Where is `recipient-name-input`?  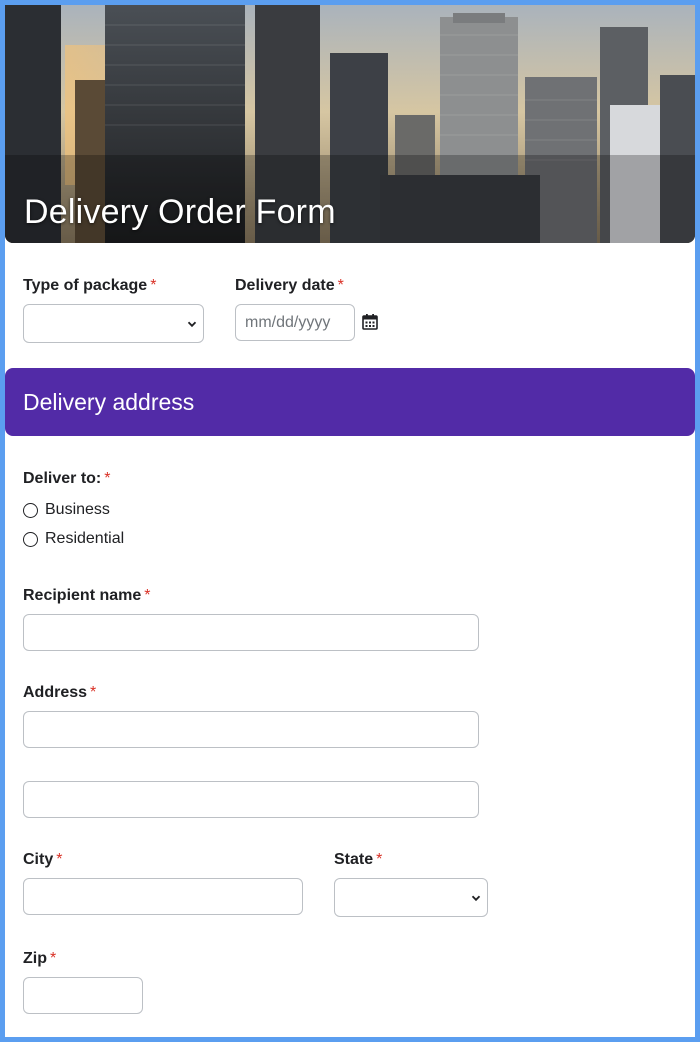 recipient-name-input is located at coordinates (251, 632).